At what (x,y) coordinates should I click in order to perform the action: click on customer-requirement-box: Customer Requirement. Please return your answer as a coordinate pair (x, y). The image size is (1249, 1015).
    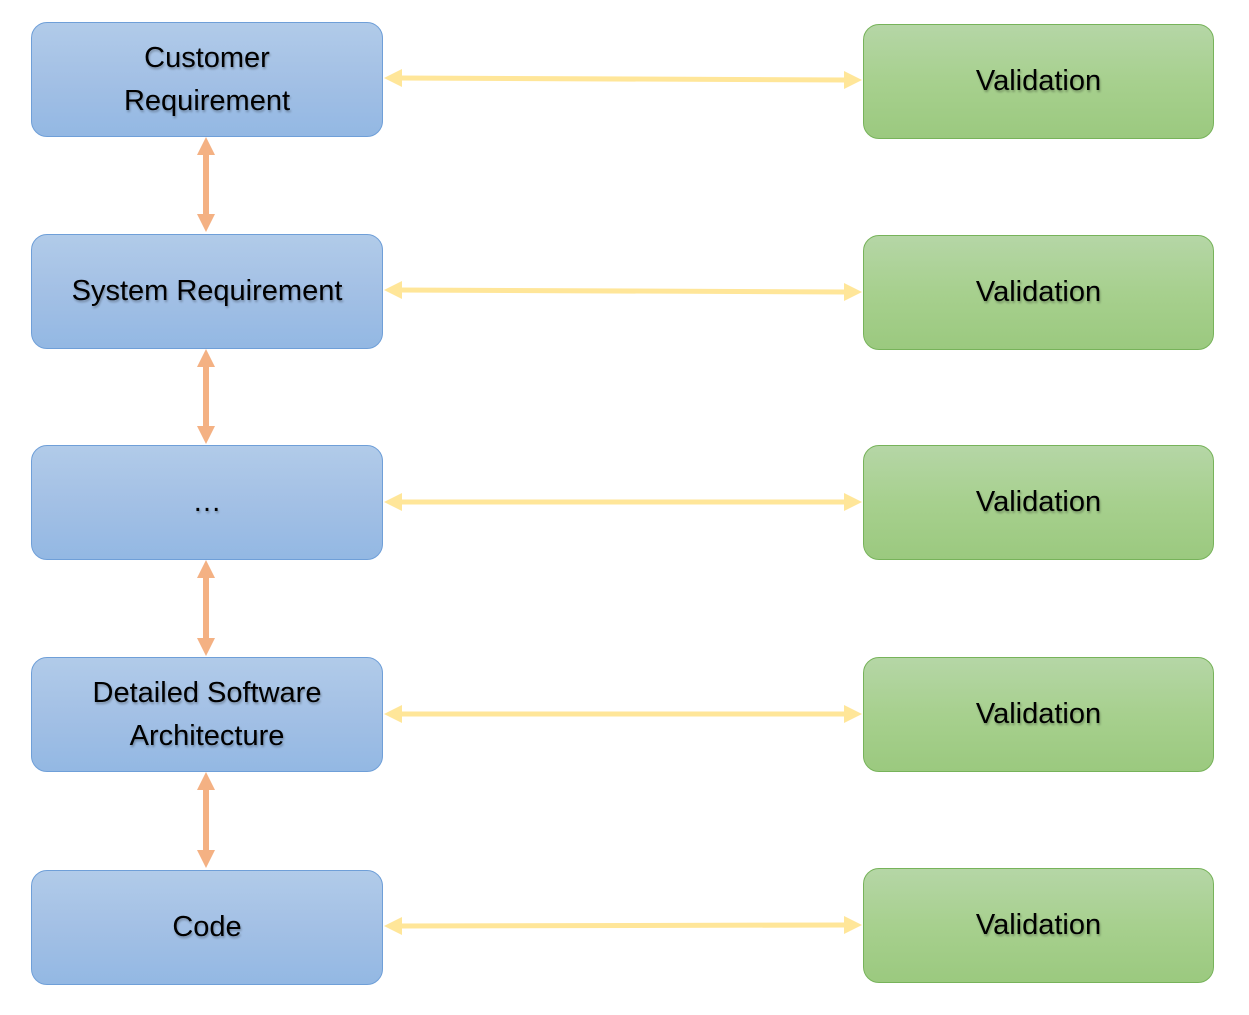
    Looking at the image, I should click on (207, 79).